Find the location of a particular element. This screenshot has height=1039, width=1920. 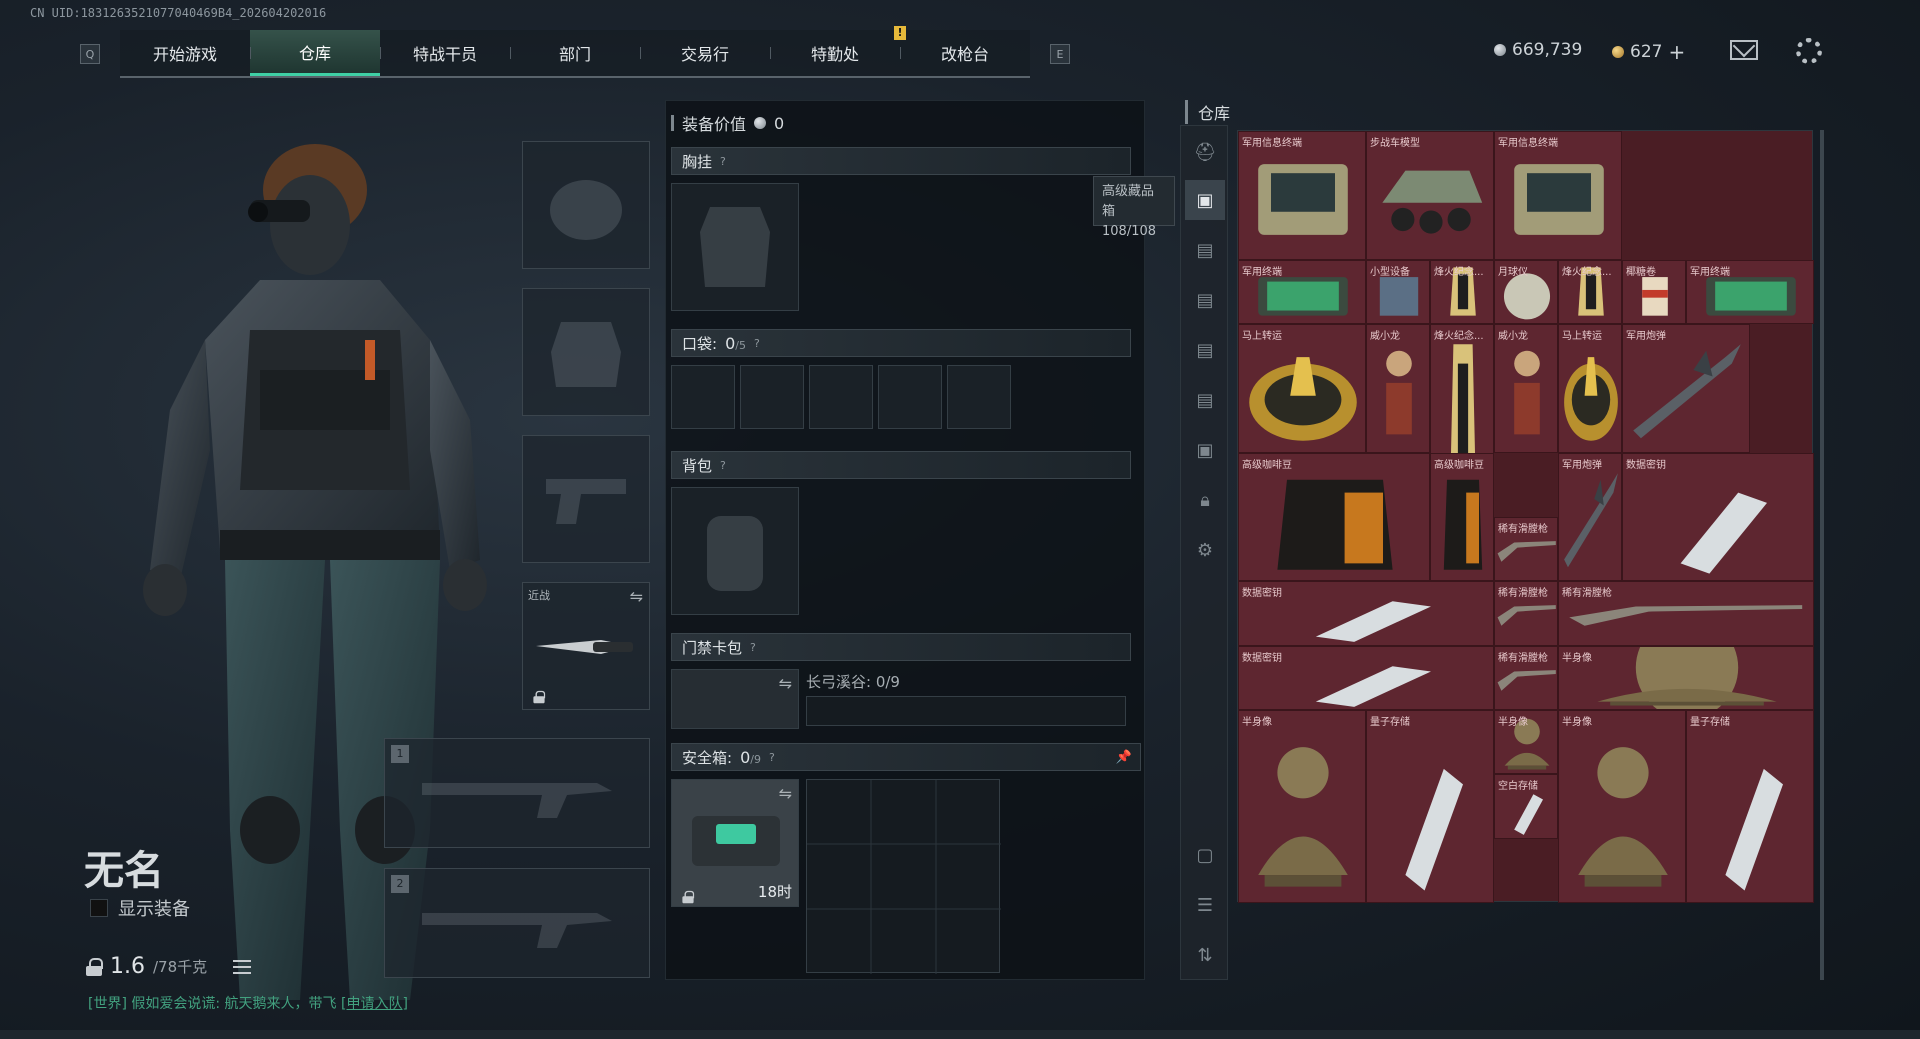

armor-slot is located at coordinates (586, 352).